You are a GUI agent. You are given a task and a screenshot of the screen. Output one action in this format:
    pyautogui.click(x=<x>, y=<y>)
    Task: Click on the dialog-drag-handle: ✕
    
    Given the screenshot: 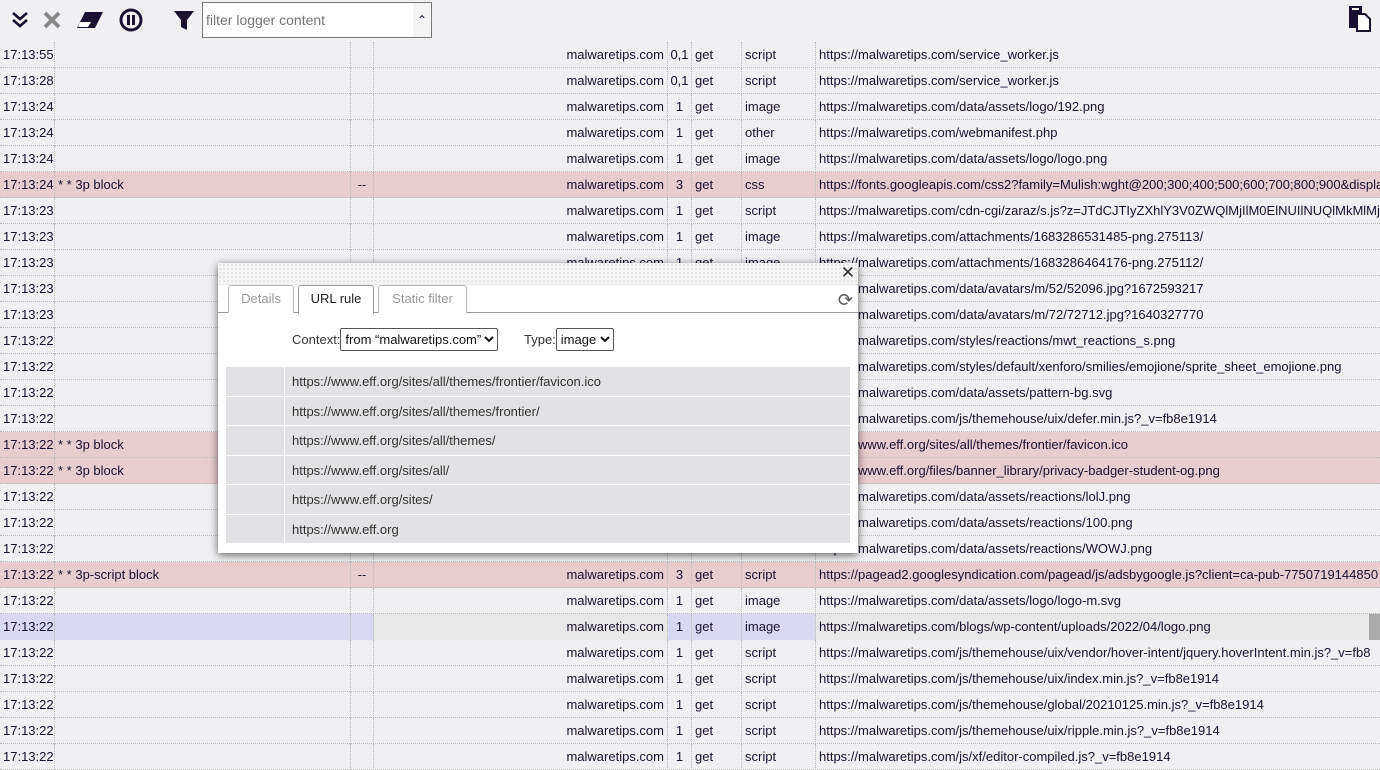 What is the action you would take?
    pyautogui.click(x=538, y=274)
    